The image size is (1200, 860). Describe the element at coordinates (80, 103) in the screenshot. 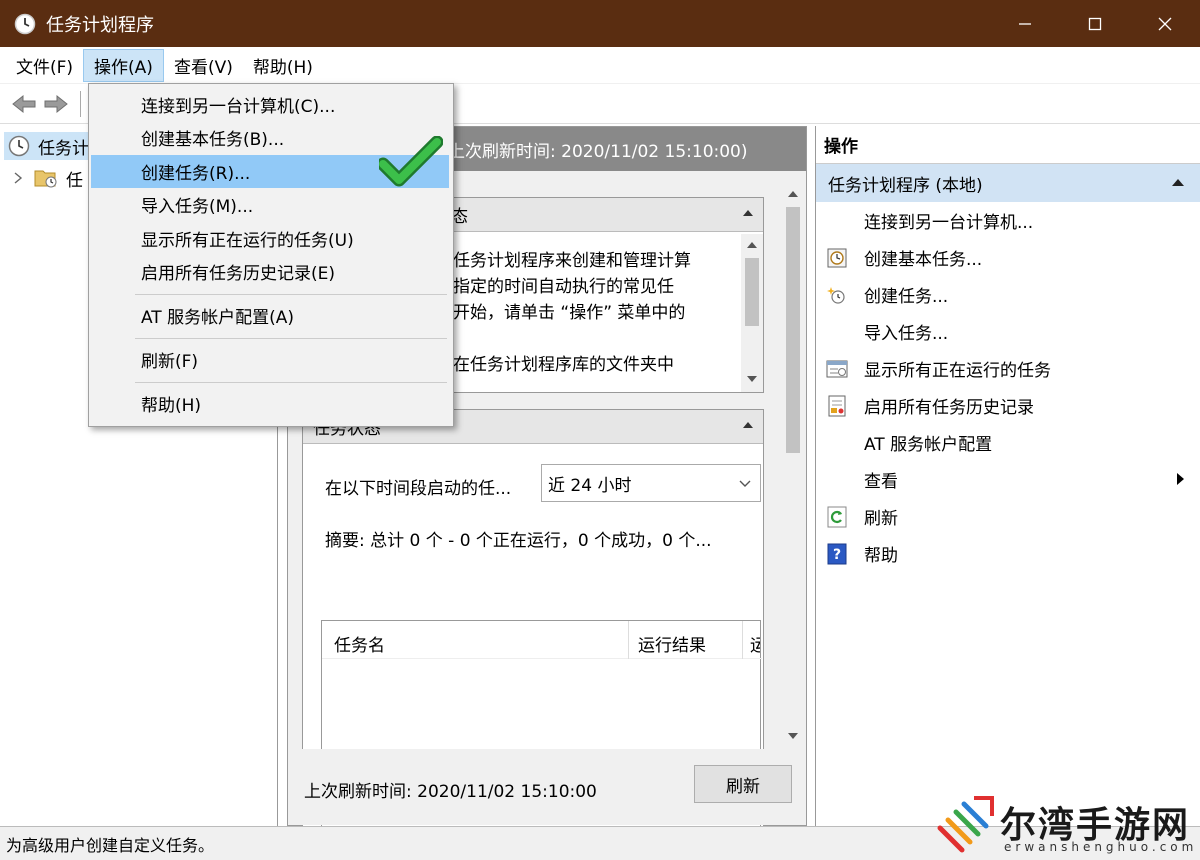

I see `toolbar-separator` at that location.